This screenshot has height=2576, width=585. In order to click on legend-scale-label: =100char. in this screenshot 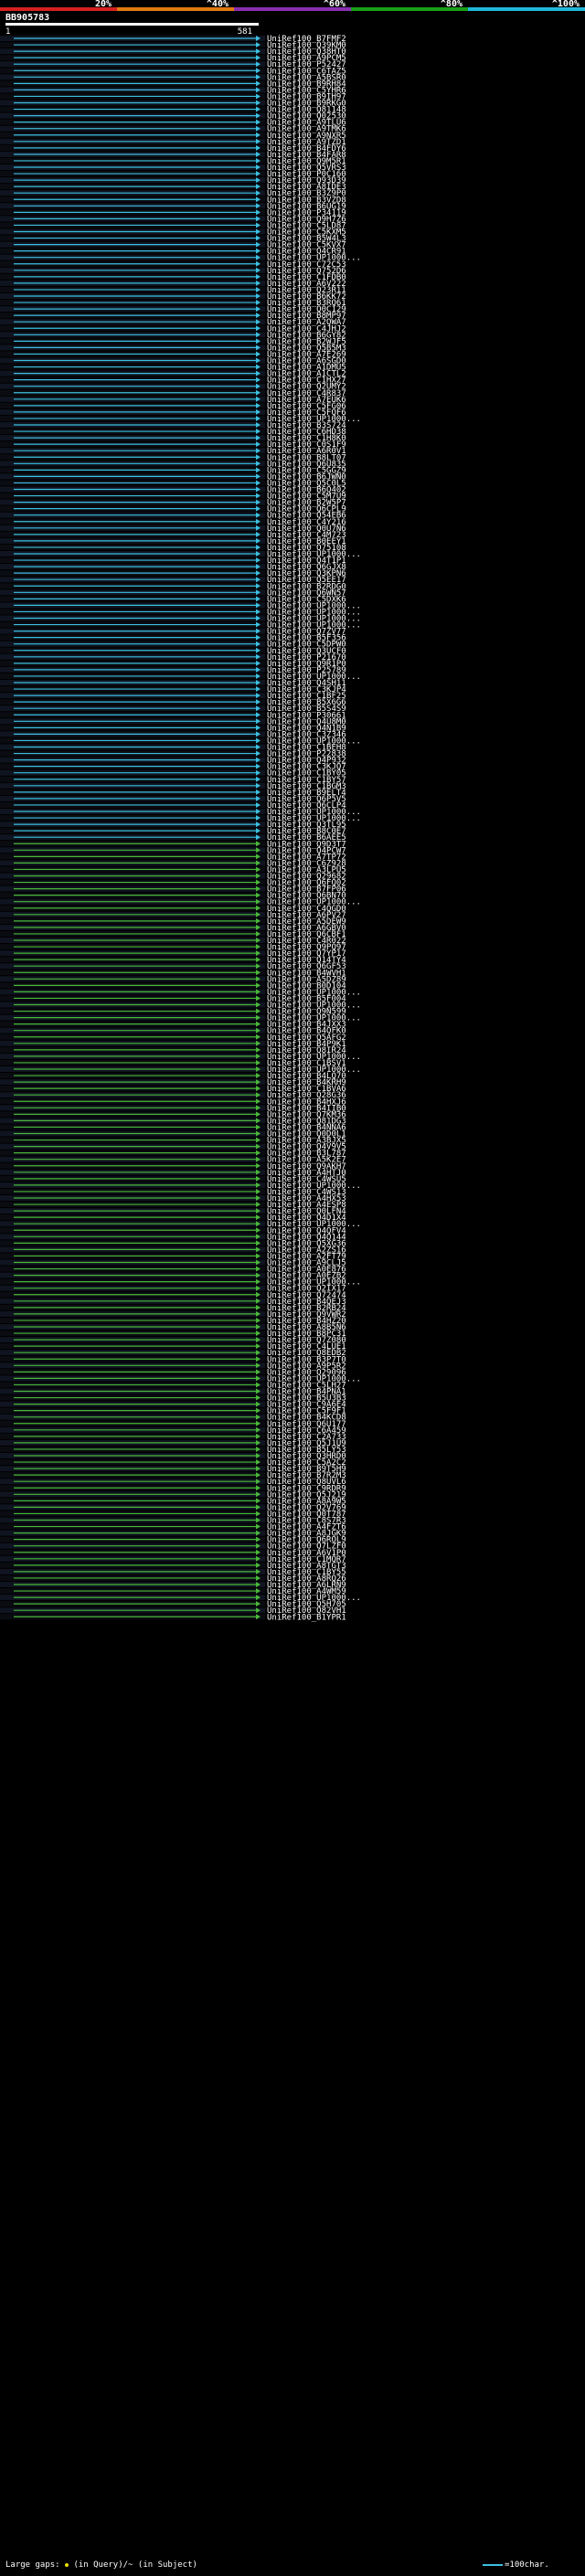, I will do `click(527, 2565)`.